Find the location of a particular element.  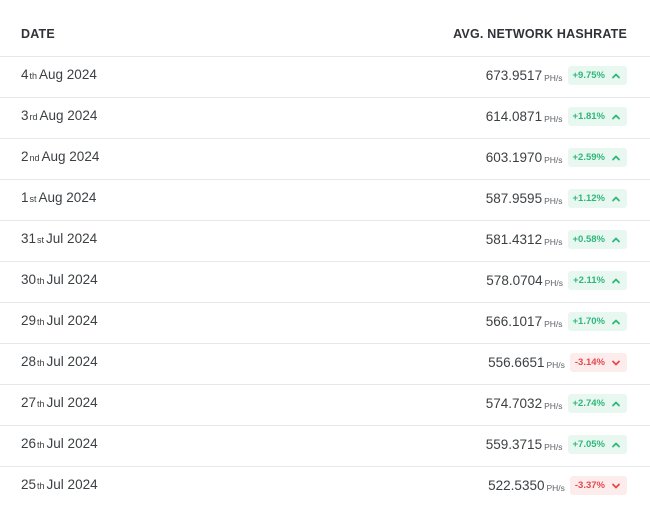

row-hashrate: 587.9595 PH/s +1.12% is located at coordinates (556, 198).